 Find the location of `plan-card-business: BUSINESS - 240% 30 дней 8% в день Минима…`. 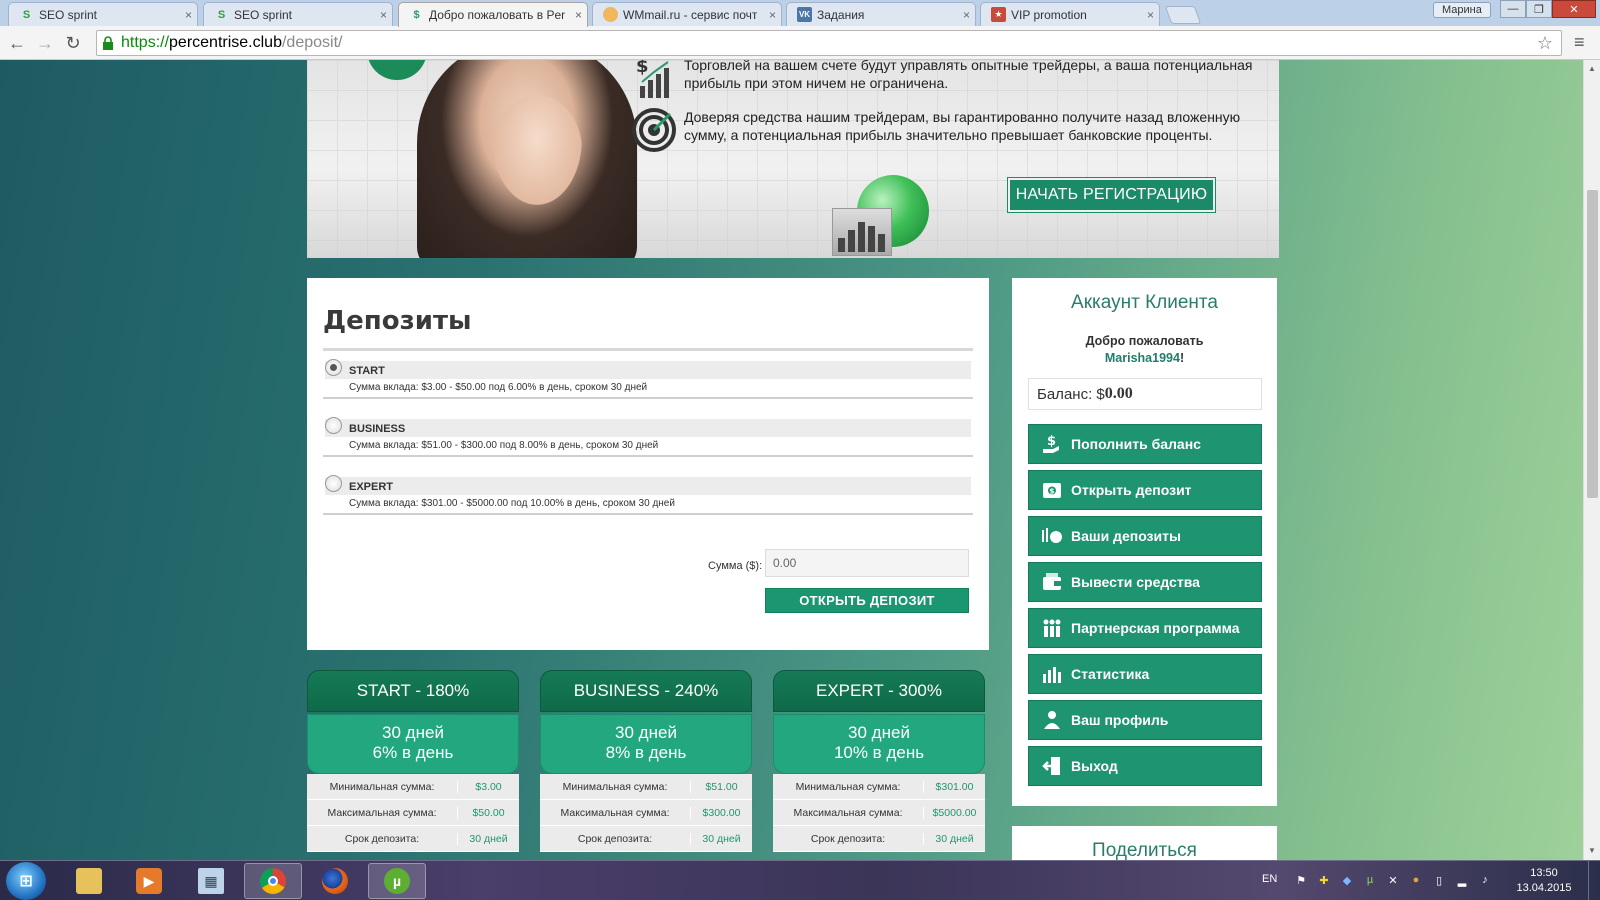

plan-card-business: BUSINESS - 240% 30 дней 8% в день Минима… is located at coordinates (646, 765).